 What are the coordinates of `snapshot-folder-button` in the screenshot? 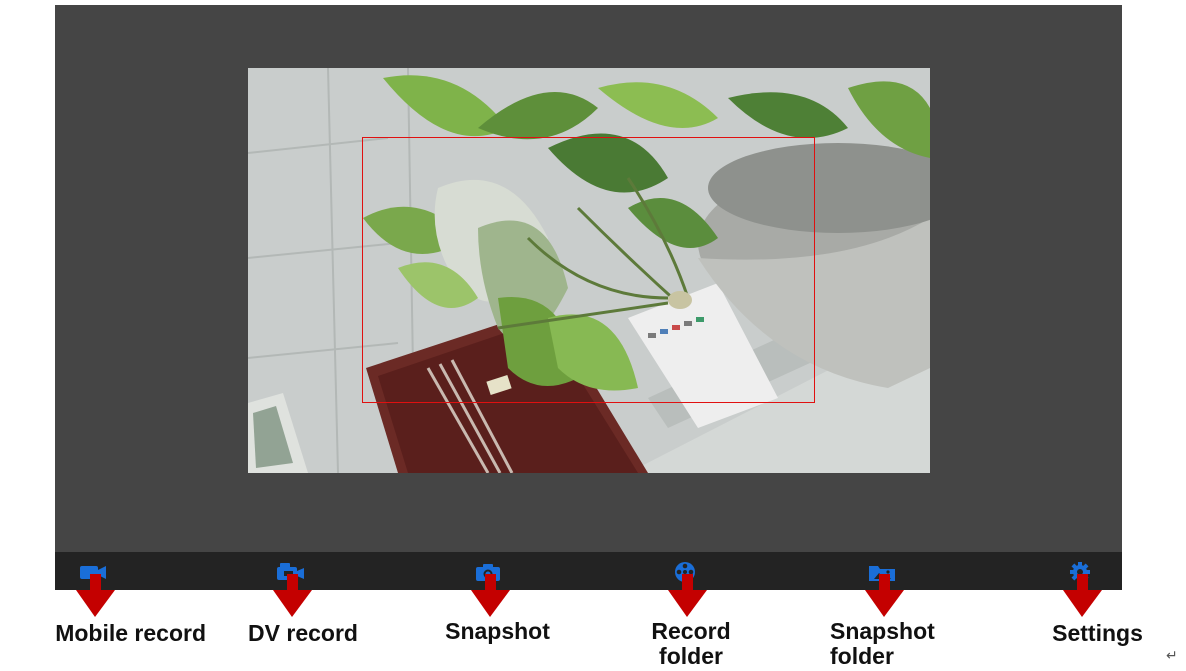 It's located at (882, 572).